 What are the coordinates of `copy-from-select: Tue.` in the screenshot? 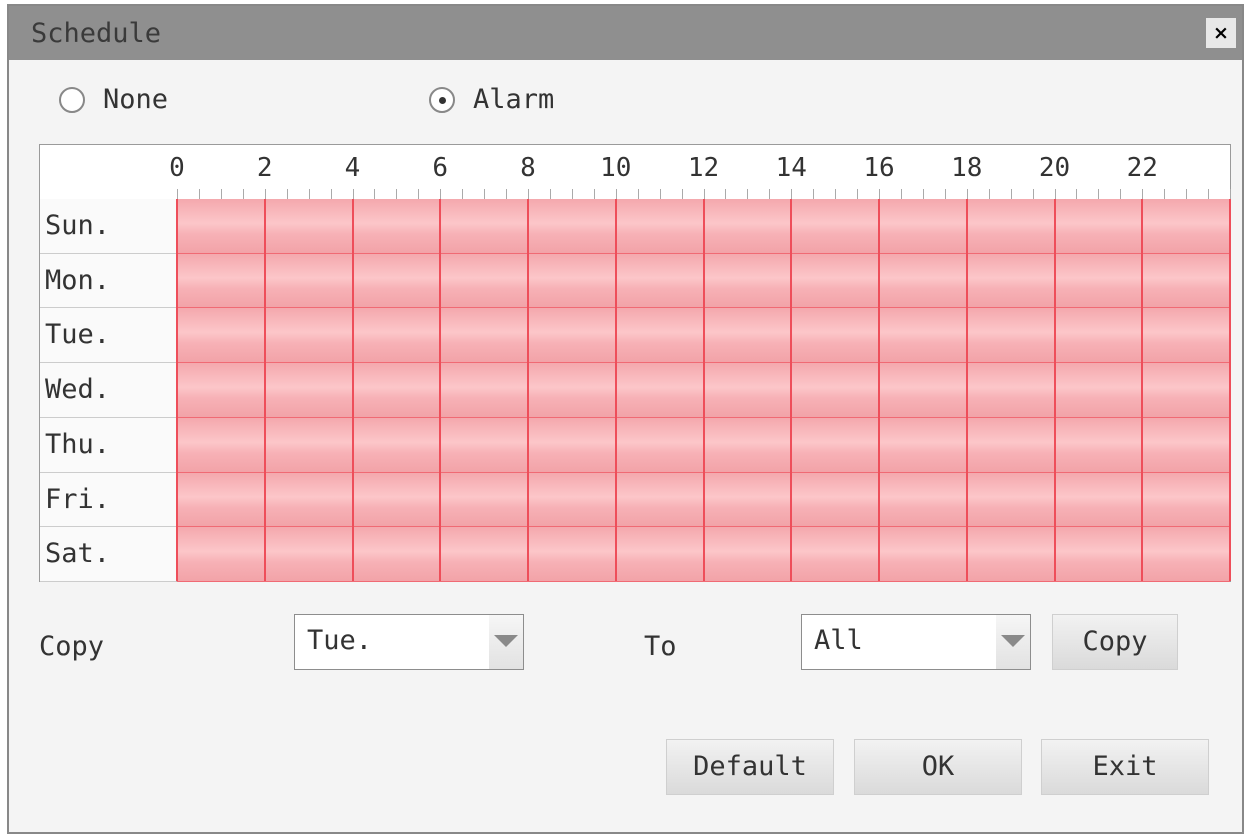 It's located at (409, 642).